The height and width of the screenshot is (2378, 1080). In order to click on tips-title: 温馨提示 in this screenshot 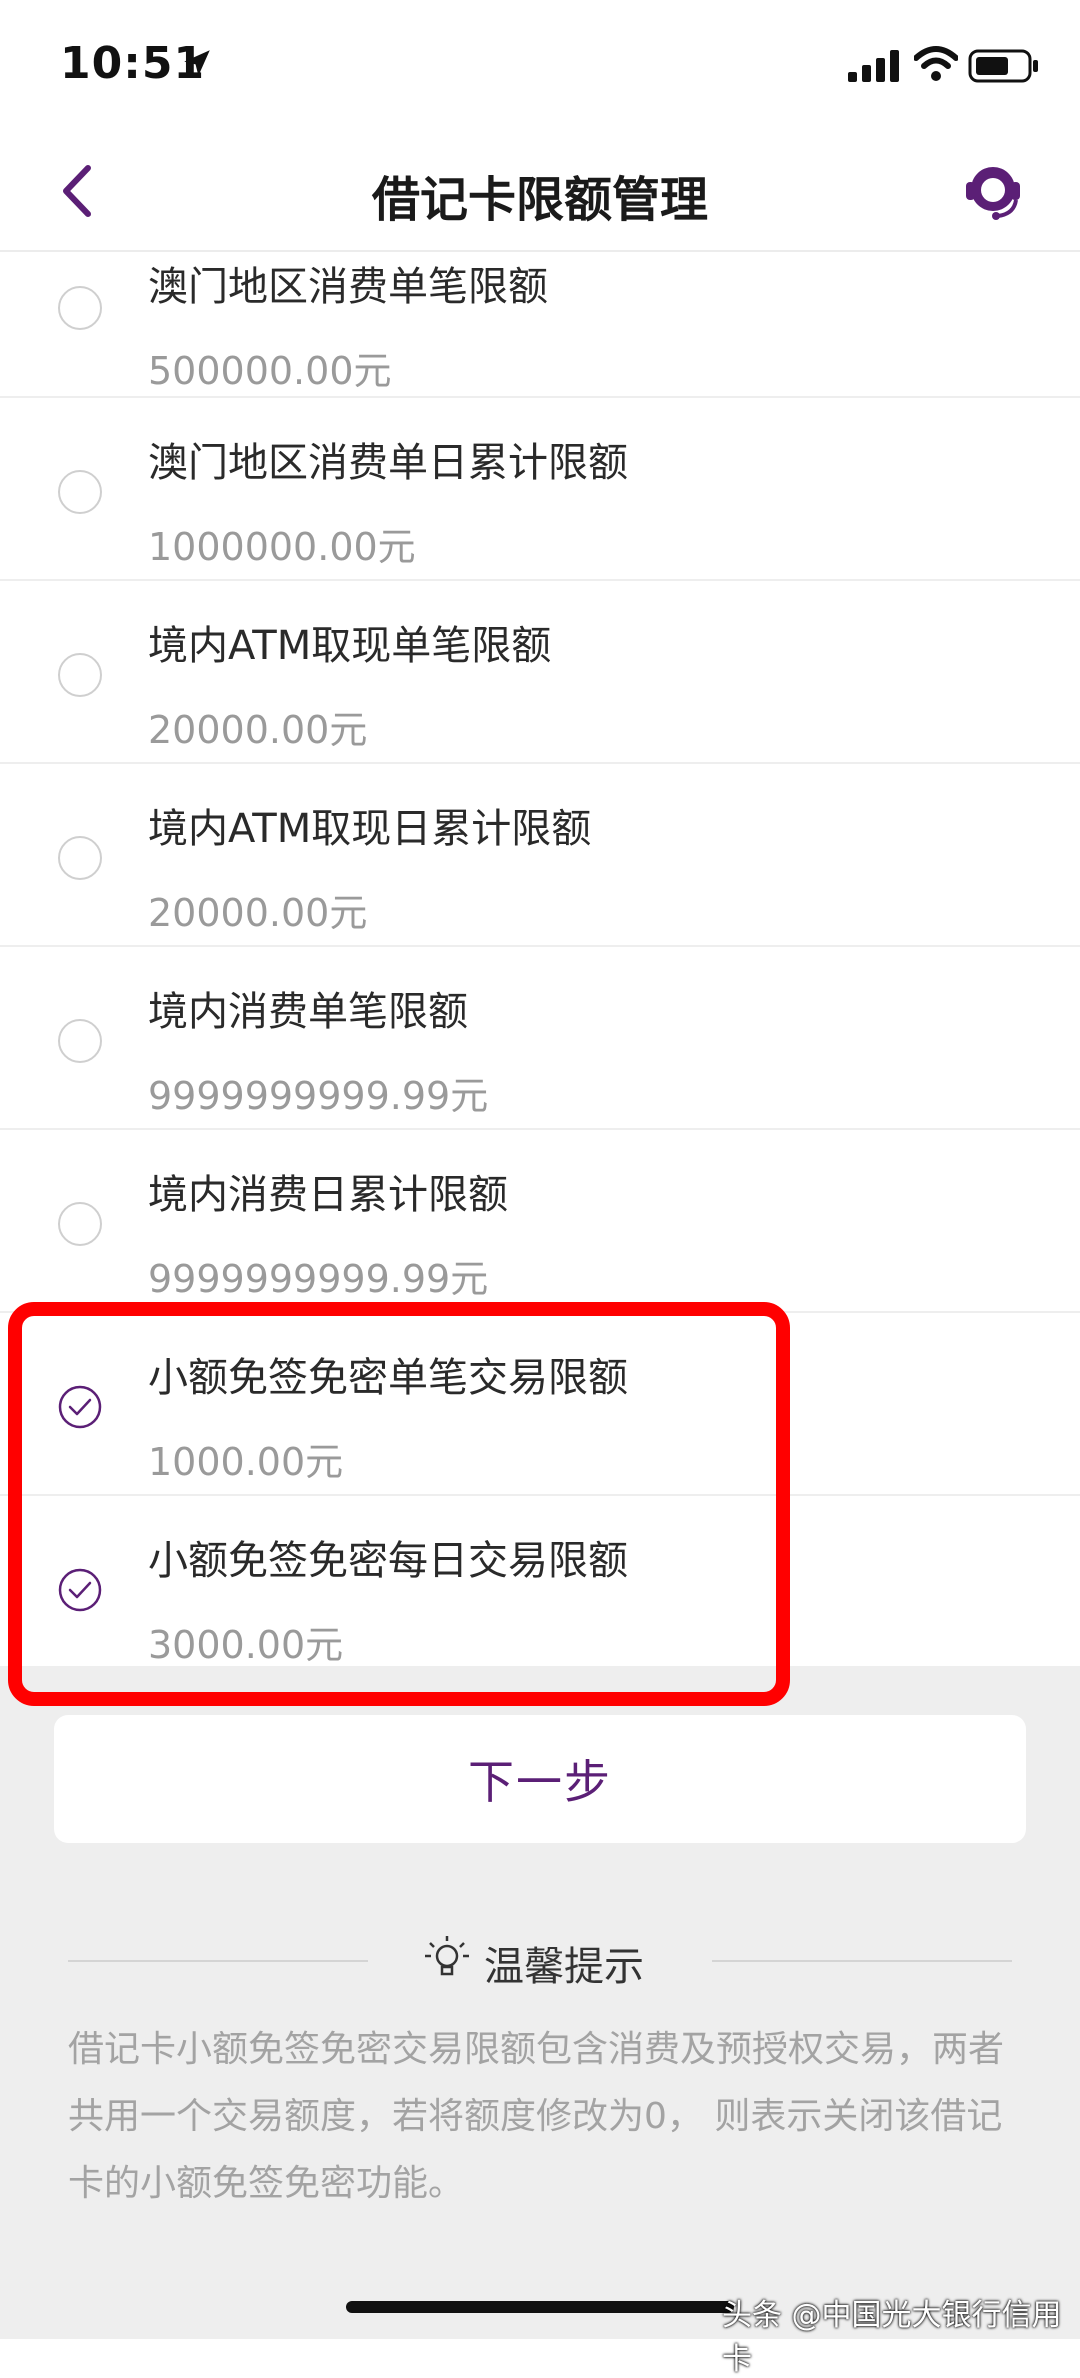, I will do `click(564, 1967)`.